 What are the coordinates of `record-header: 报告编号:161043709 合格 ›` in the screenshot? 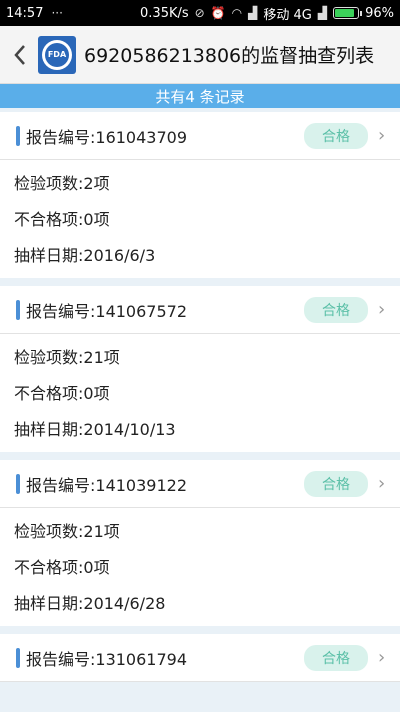 It's located at (200, 136).